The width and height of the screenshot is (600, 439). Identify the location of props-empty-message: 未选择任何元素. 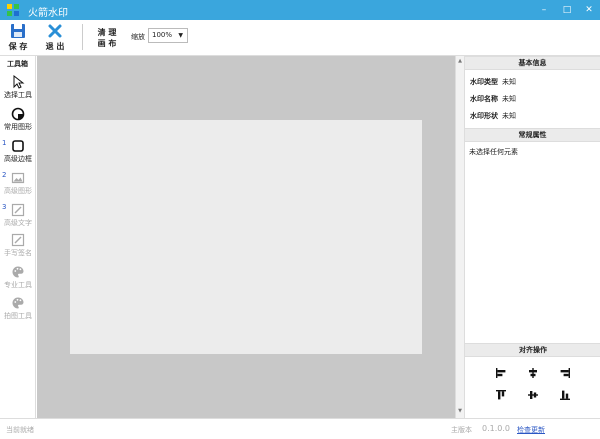
(493, 152).